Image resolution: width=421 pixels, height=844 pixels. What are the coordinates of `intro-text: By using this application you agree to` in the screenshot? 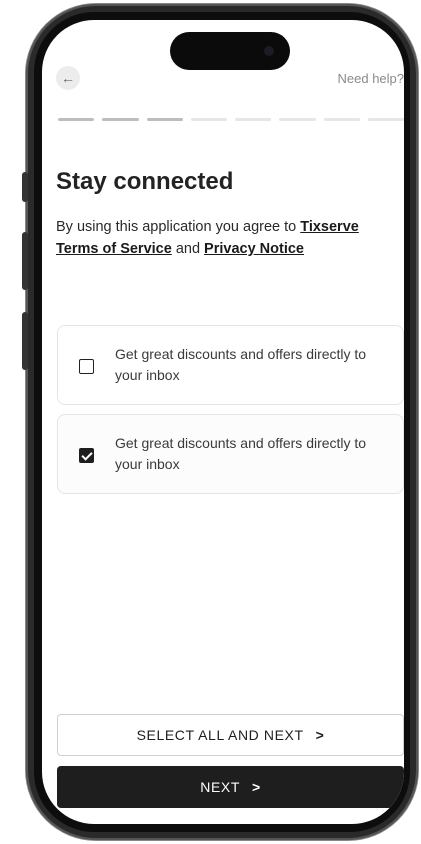 It's located at (178, 227).